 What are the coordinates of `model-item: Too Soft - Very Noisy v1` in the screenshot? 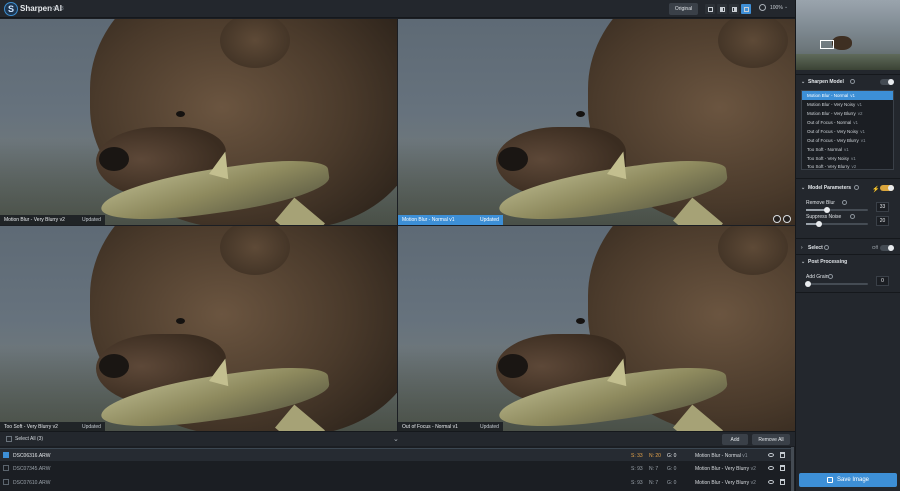 It's located at (847, 158).